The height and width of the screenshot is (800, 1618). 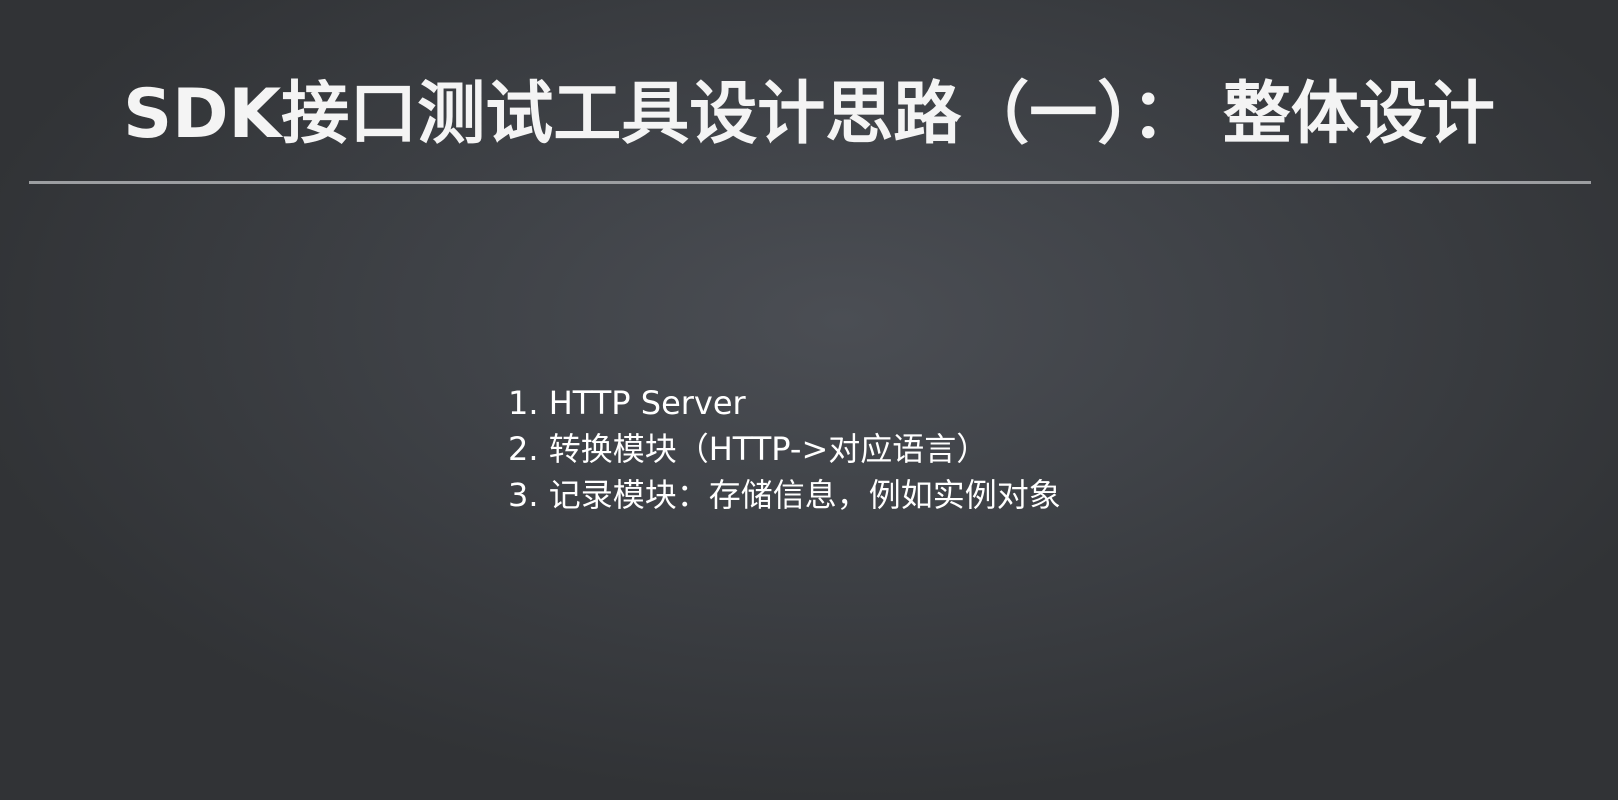 What do you see at coordinates (748, 449) in the screenshot?
I see `list-item: 2. 转换模块（HTTP->对应语言）` at bounding box center [748, 449].